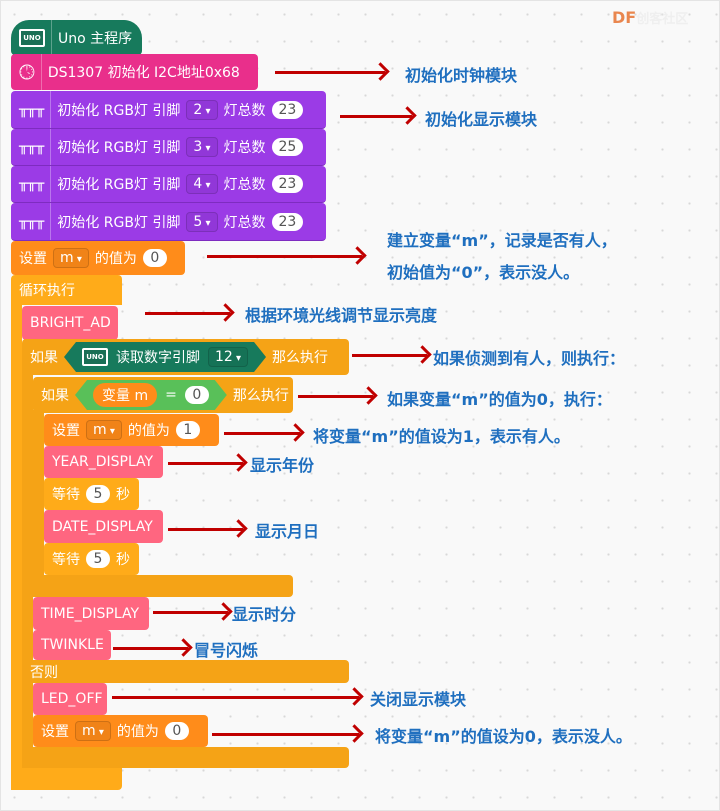 The height and width of the screenshot is (811, 720). I want to click on else-label: 否则, so click(44, 672).